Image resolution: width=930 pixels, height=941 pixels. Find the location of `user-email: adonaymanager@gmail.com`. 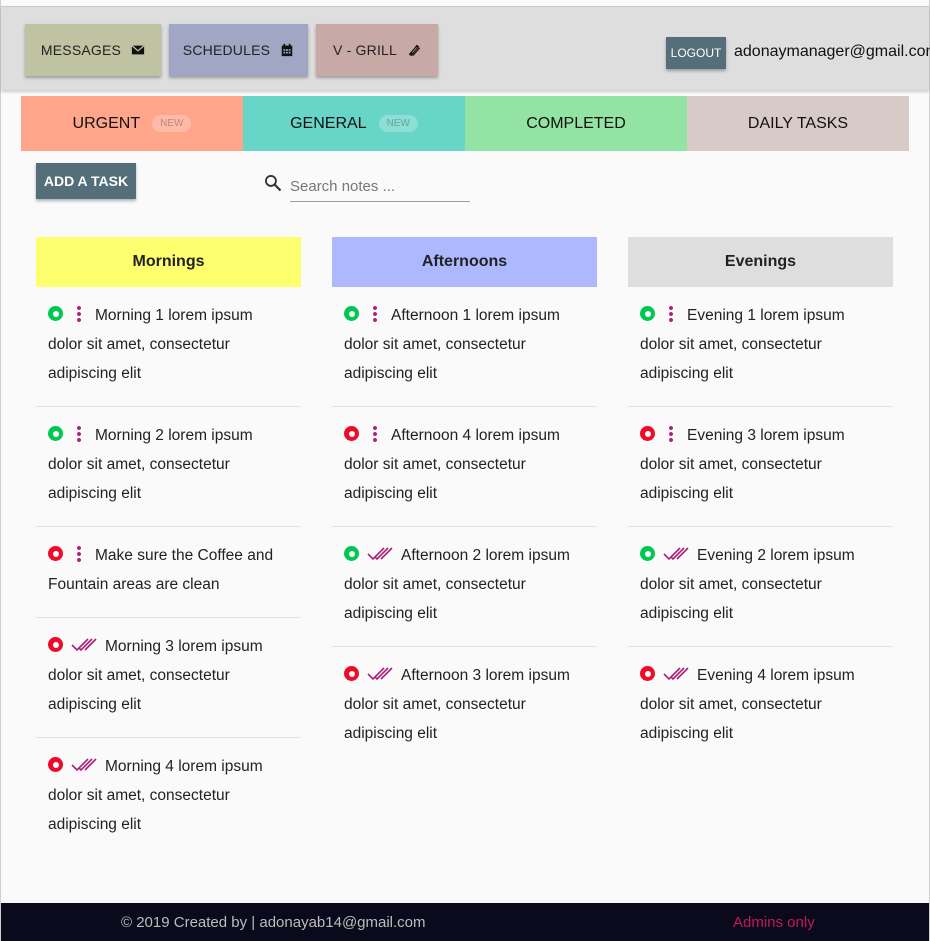

user-email: adonaymanager@gmail.com is located at coordinates (832, 51).